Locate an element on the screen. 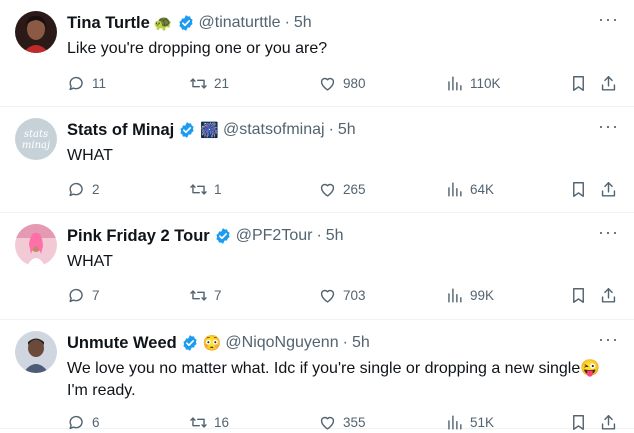 The width and height of the screenshot is (634, 433). handle: @statsofminaj is located at coordinates (274, 130).